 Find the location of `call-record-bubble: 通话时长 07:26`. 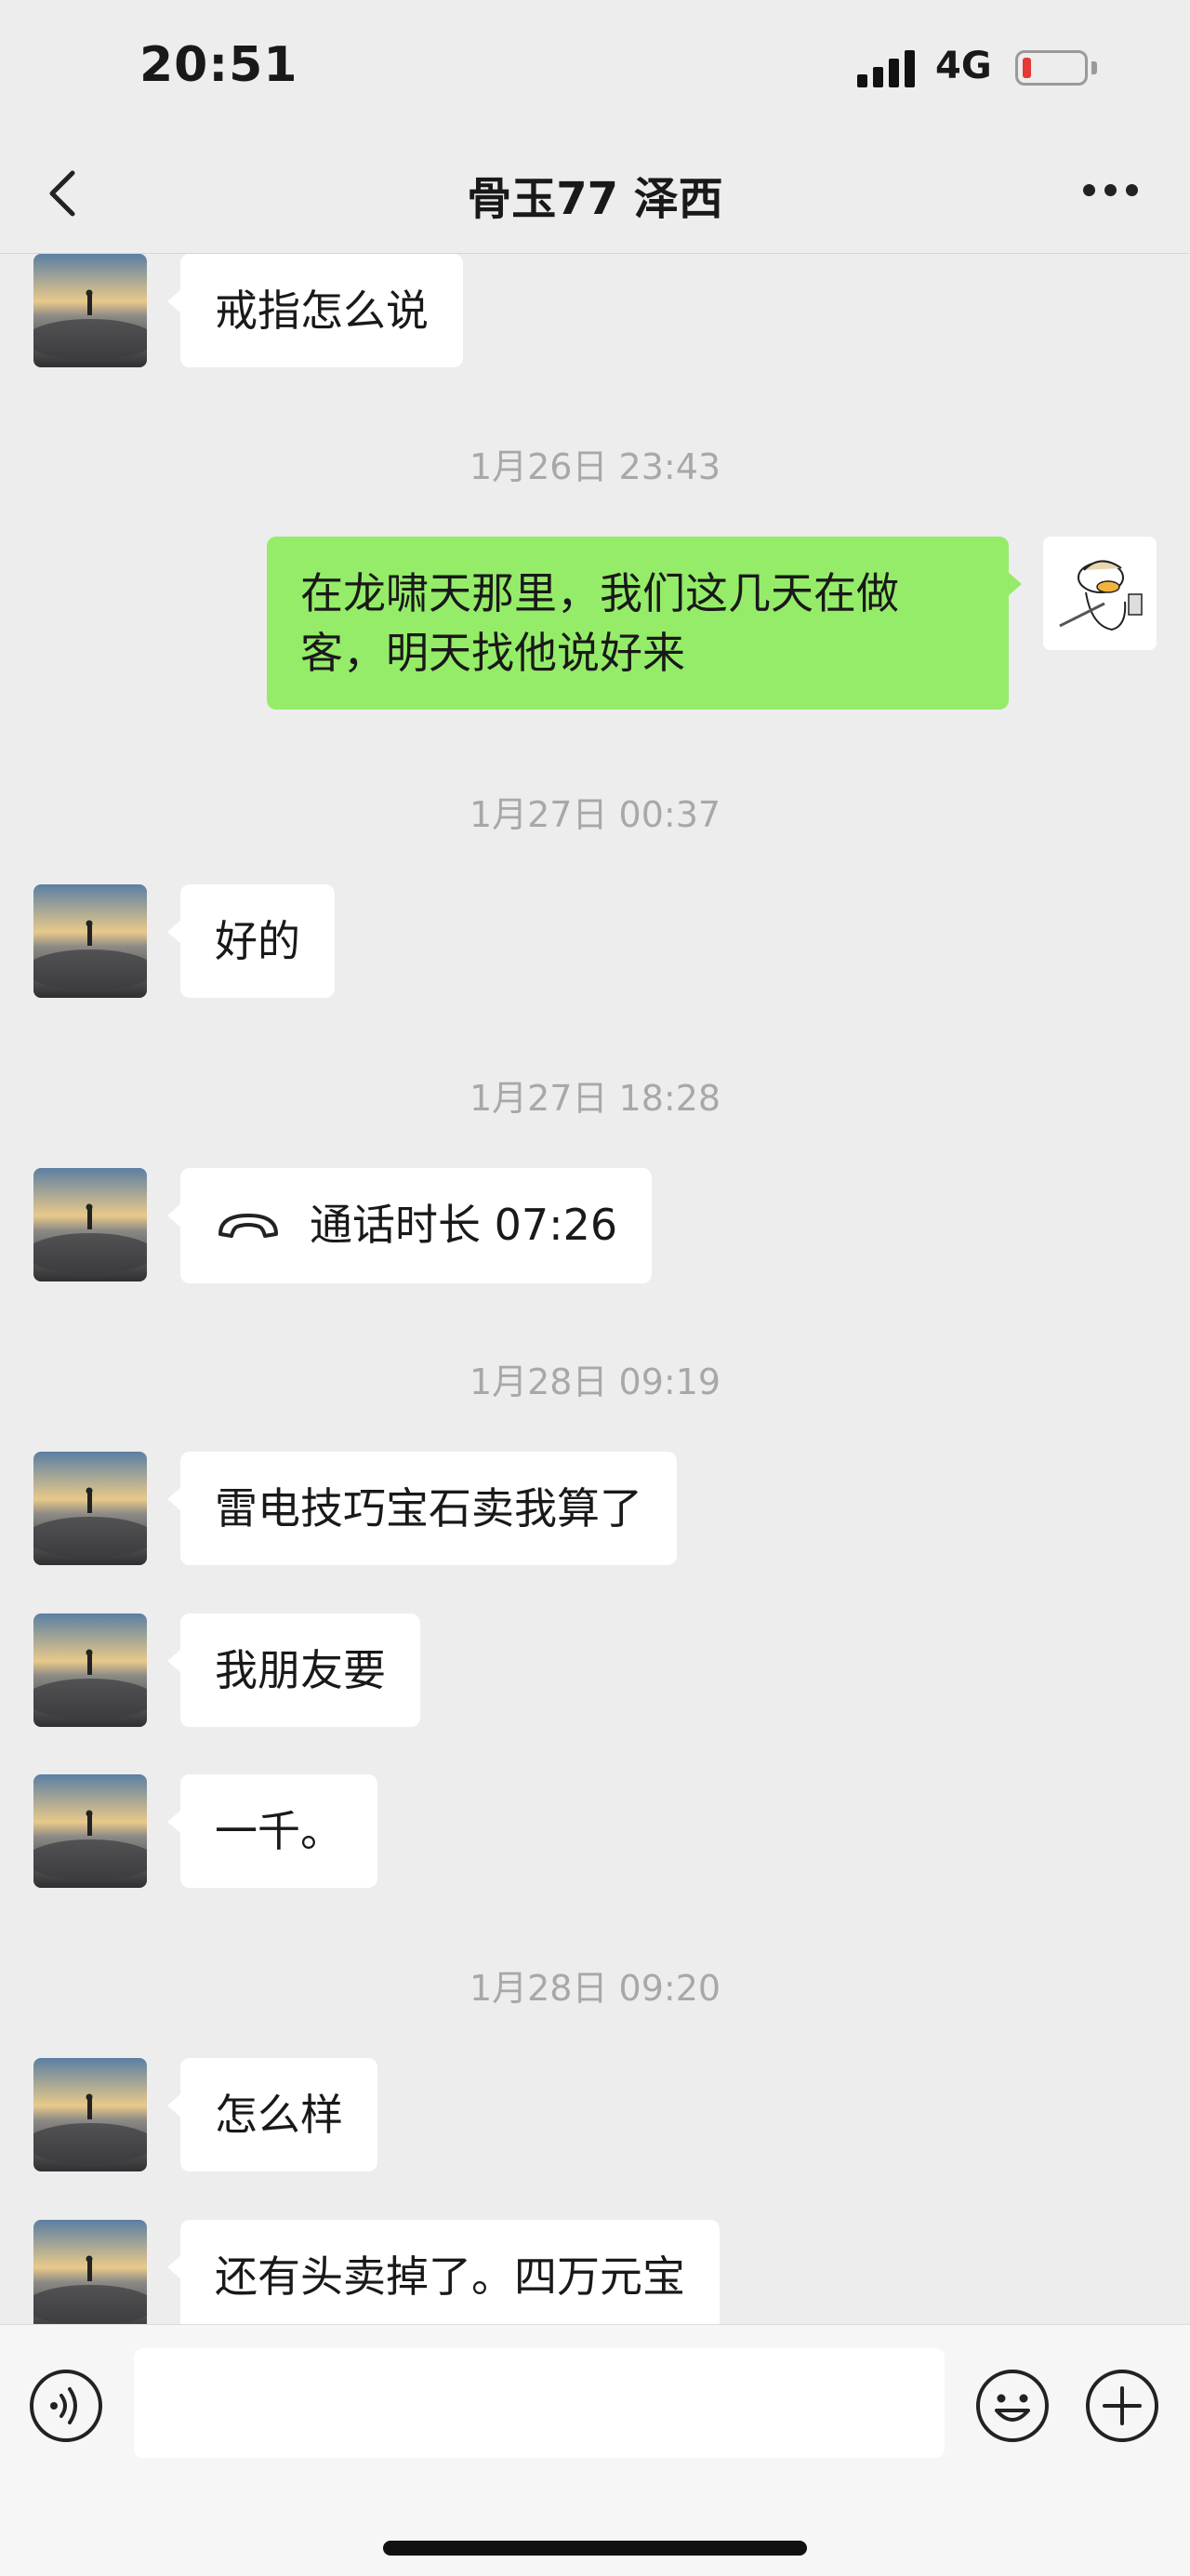

call-record-bubble: 通话时长 07:26 is located at coordinates (409, 1225).